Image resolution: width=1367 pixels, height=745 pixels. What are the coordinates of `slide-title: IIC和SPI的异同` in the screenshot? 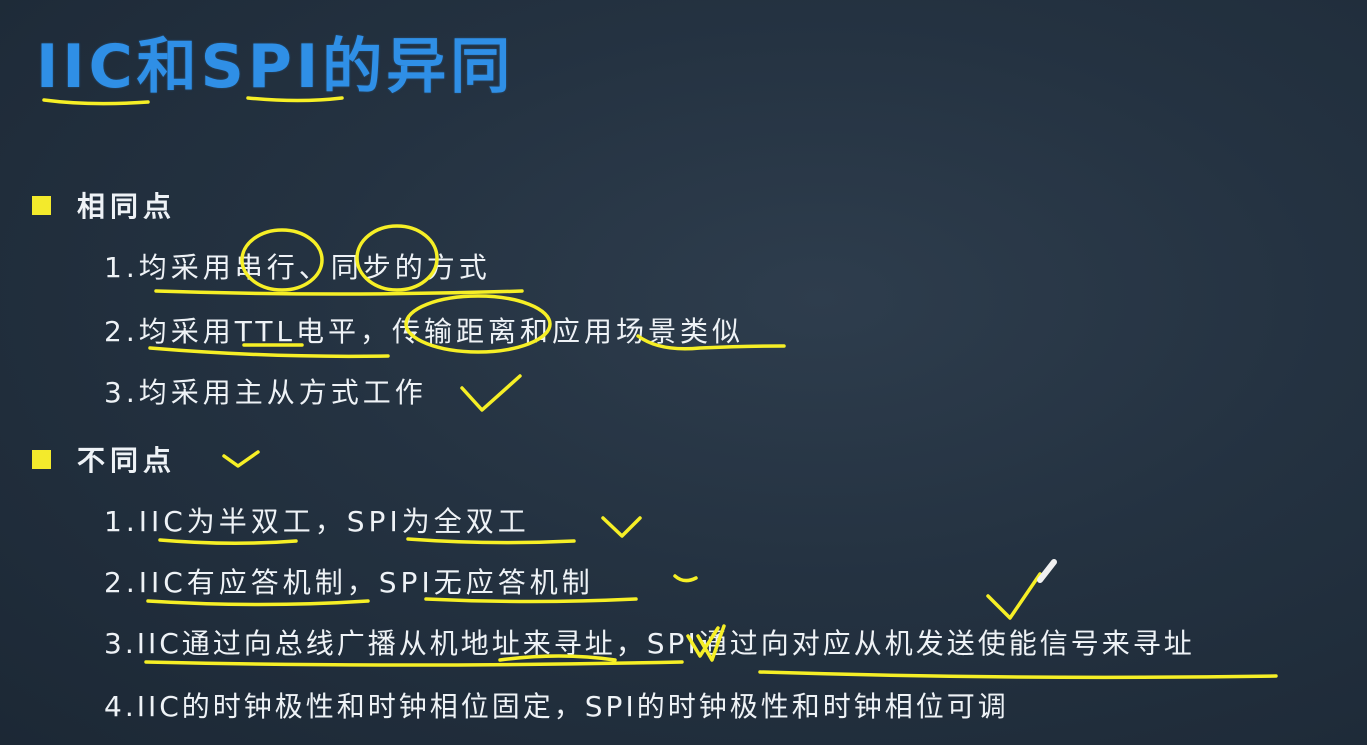 It's located at (275, 67).